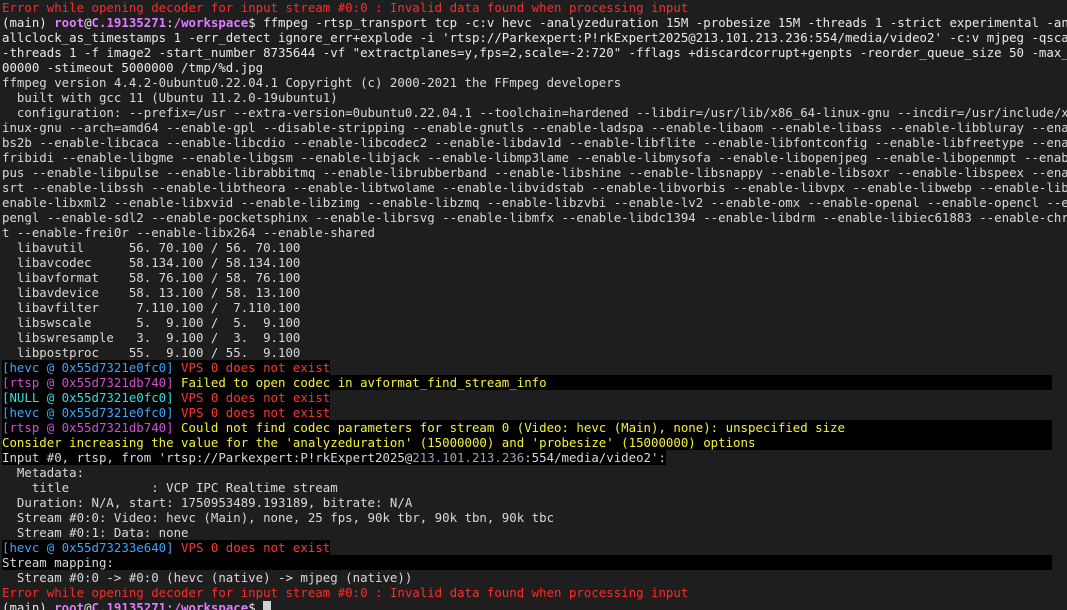  What do you see at coordinates (133, 67) in the screenshot?
I see `command-line-4: 00000 -stimeout 5000000 /tmp/%d.jpg` at bounding box center [133, 67].